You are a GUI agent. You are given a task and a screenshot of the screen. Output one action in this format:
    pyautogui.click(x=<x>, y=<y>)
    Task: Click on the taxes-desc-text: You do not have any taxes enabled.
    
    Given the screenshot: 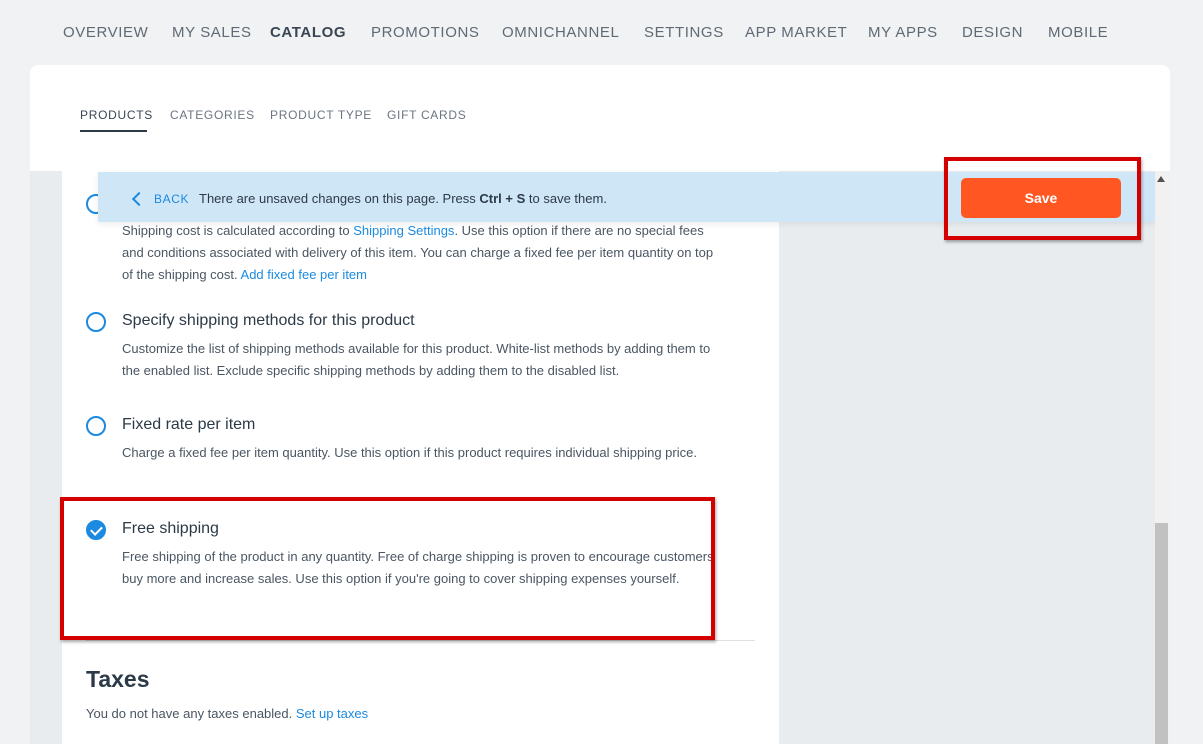 What is the action you would take?
    pyautogui.click(x=191, y=713)
    